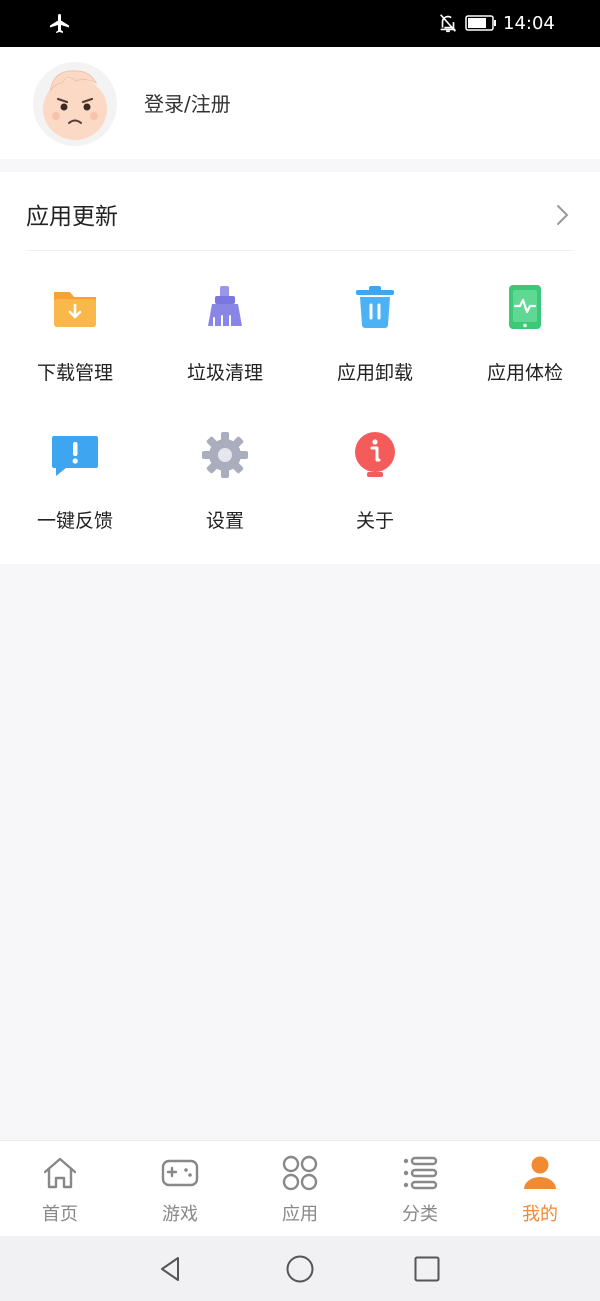 Image resolution: width=600 pixels, height=1301 pixels. I want to click on apps-icon, so click(300, 1173).